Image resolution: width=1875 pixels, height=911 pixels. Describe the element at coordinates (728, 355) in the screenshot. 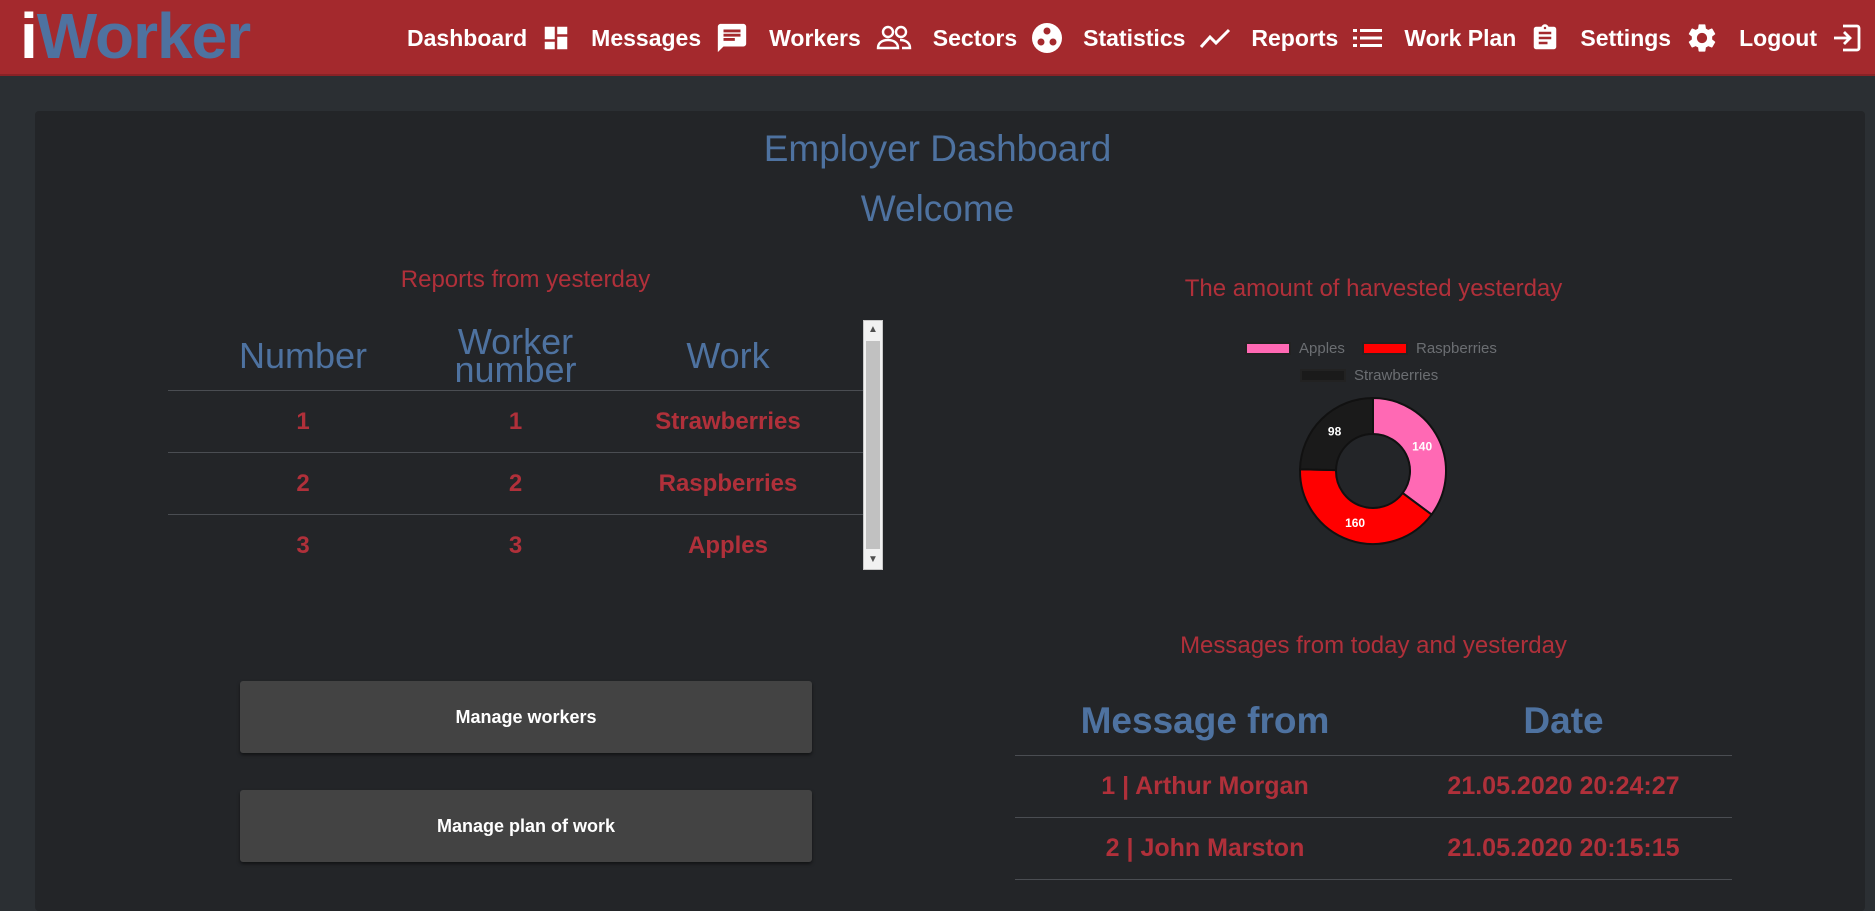

I see `col-header-work: Work` at that location.